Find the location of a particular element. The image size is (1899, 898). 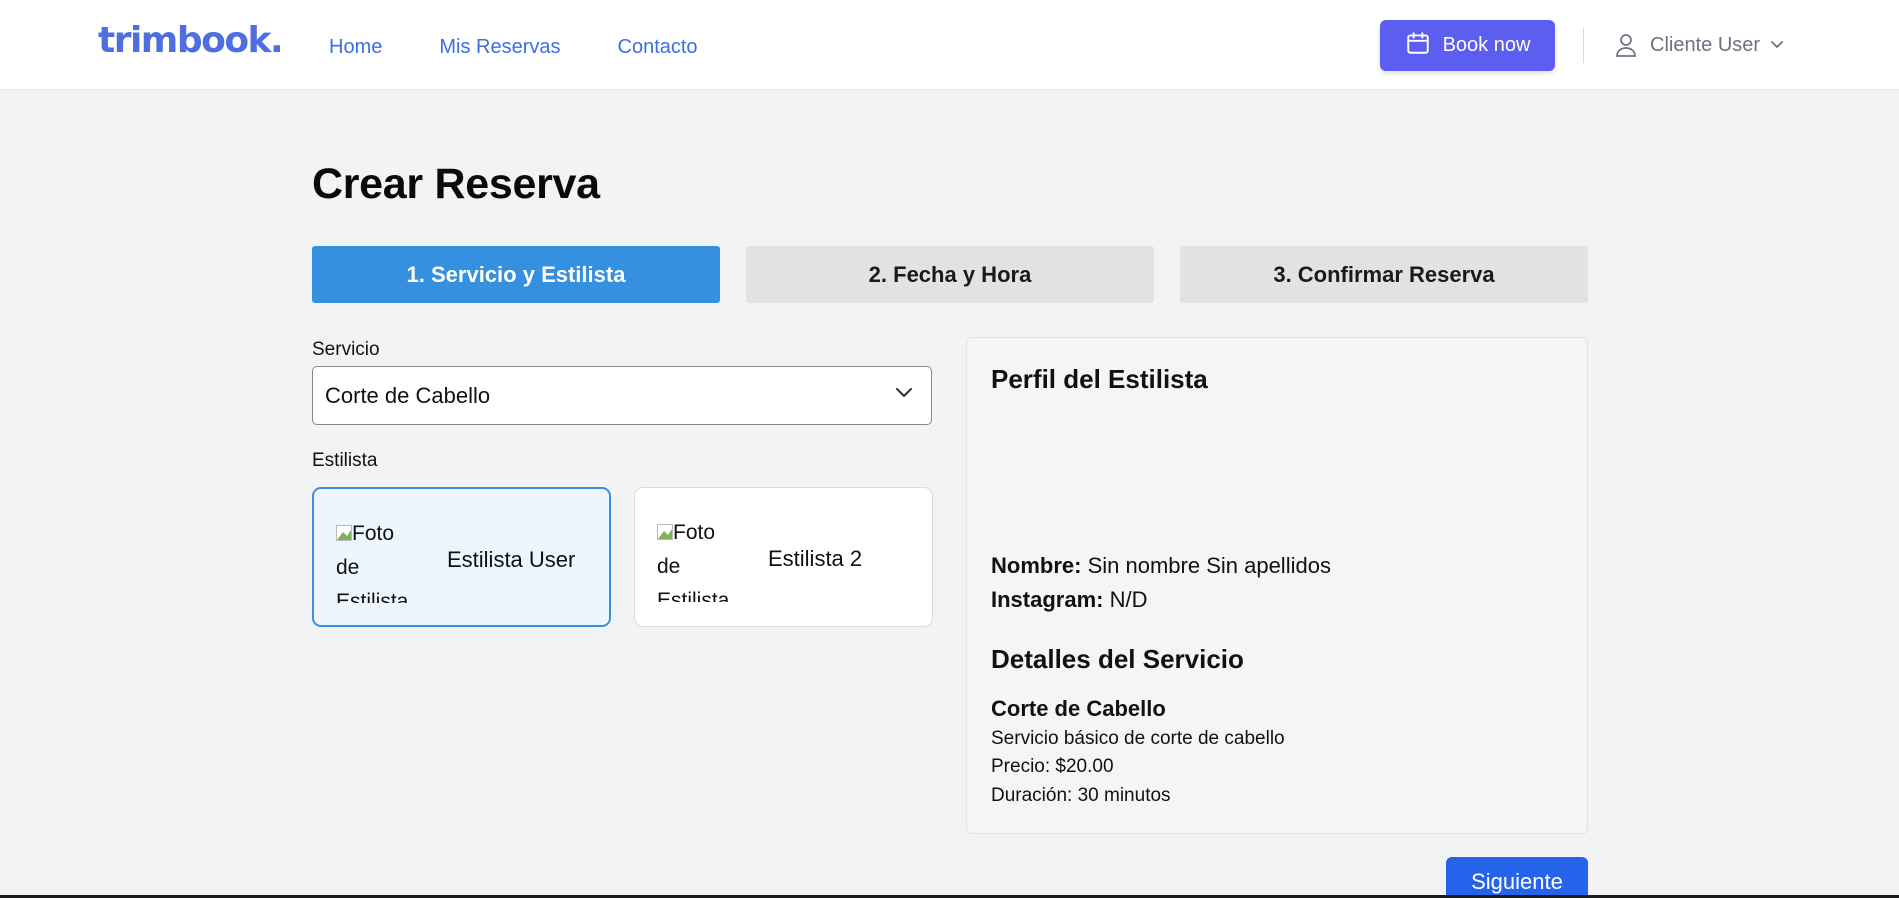

profile-name-value: Sin nombre Sin apellidos is located at coordinates (1209, 565).